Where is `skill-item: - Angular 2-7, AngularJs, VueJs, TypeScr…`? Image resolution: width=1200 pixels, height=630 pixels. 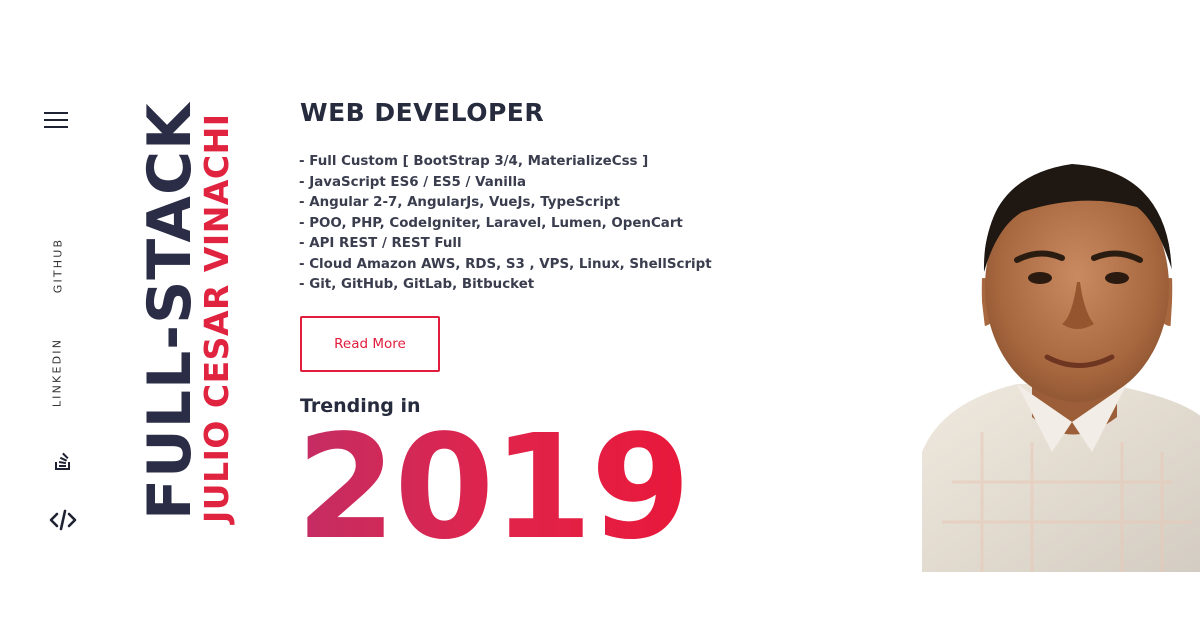
skill-item: - Angular 2-7, AngularJs, VueJs, TypeScr… is located at coordinates (459, 202).